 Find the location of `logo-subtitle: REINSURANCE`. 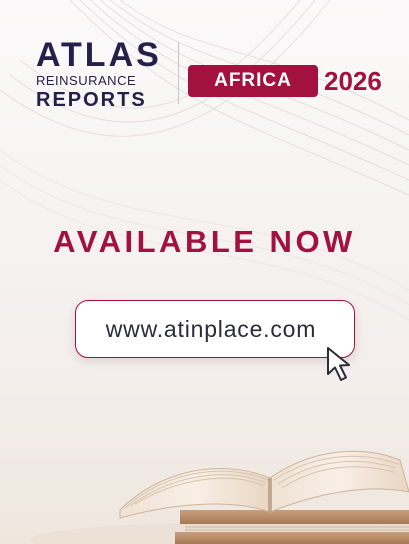

logo-subtitle: REINSURANCE is located at coordinates (86, 80).